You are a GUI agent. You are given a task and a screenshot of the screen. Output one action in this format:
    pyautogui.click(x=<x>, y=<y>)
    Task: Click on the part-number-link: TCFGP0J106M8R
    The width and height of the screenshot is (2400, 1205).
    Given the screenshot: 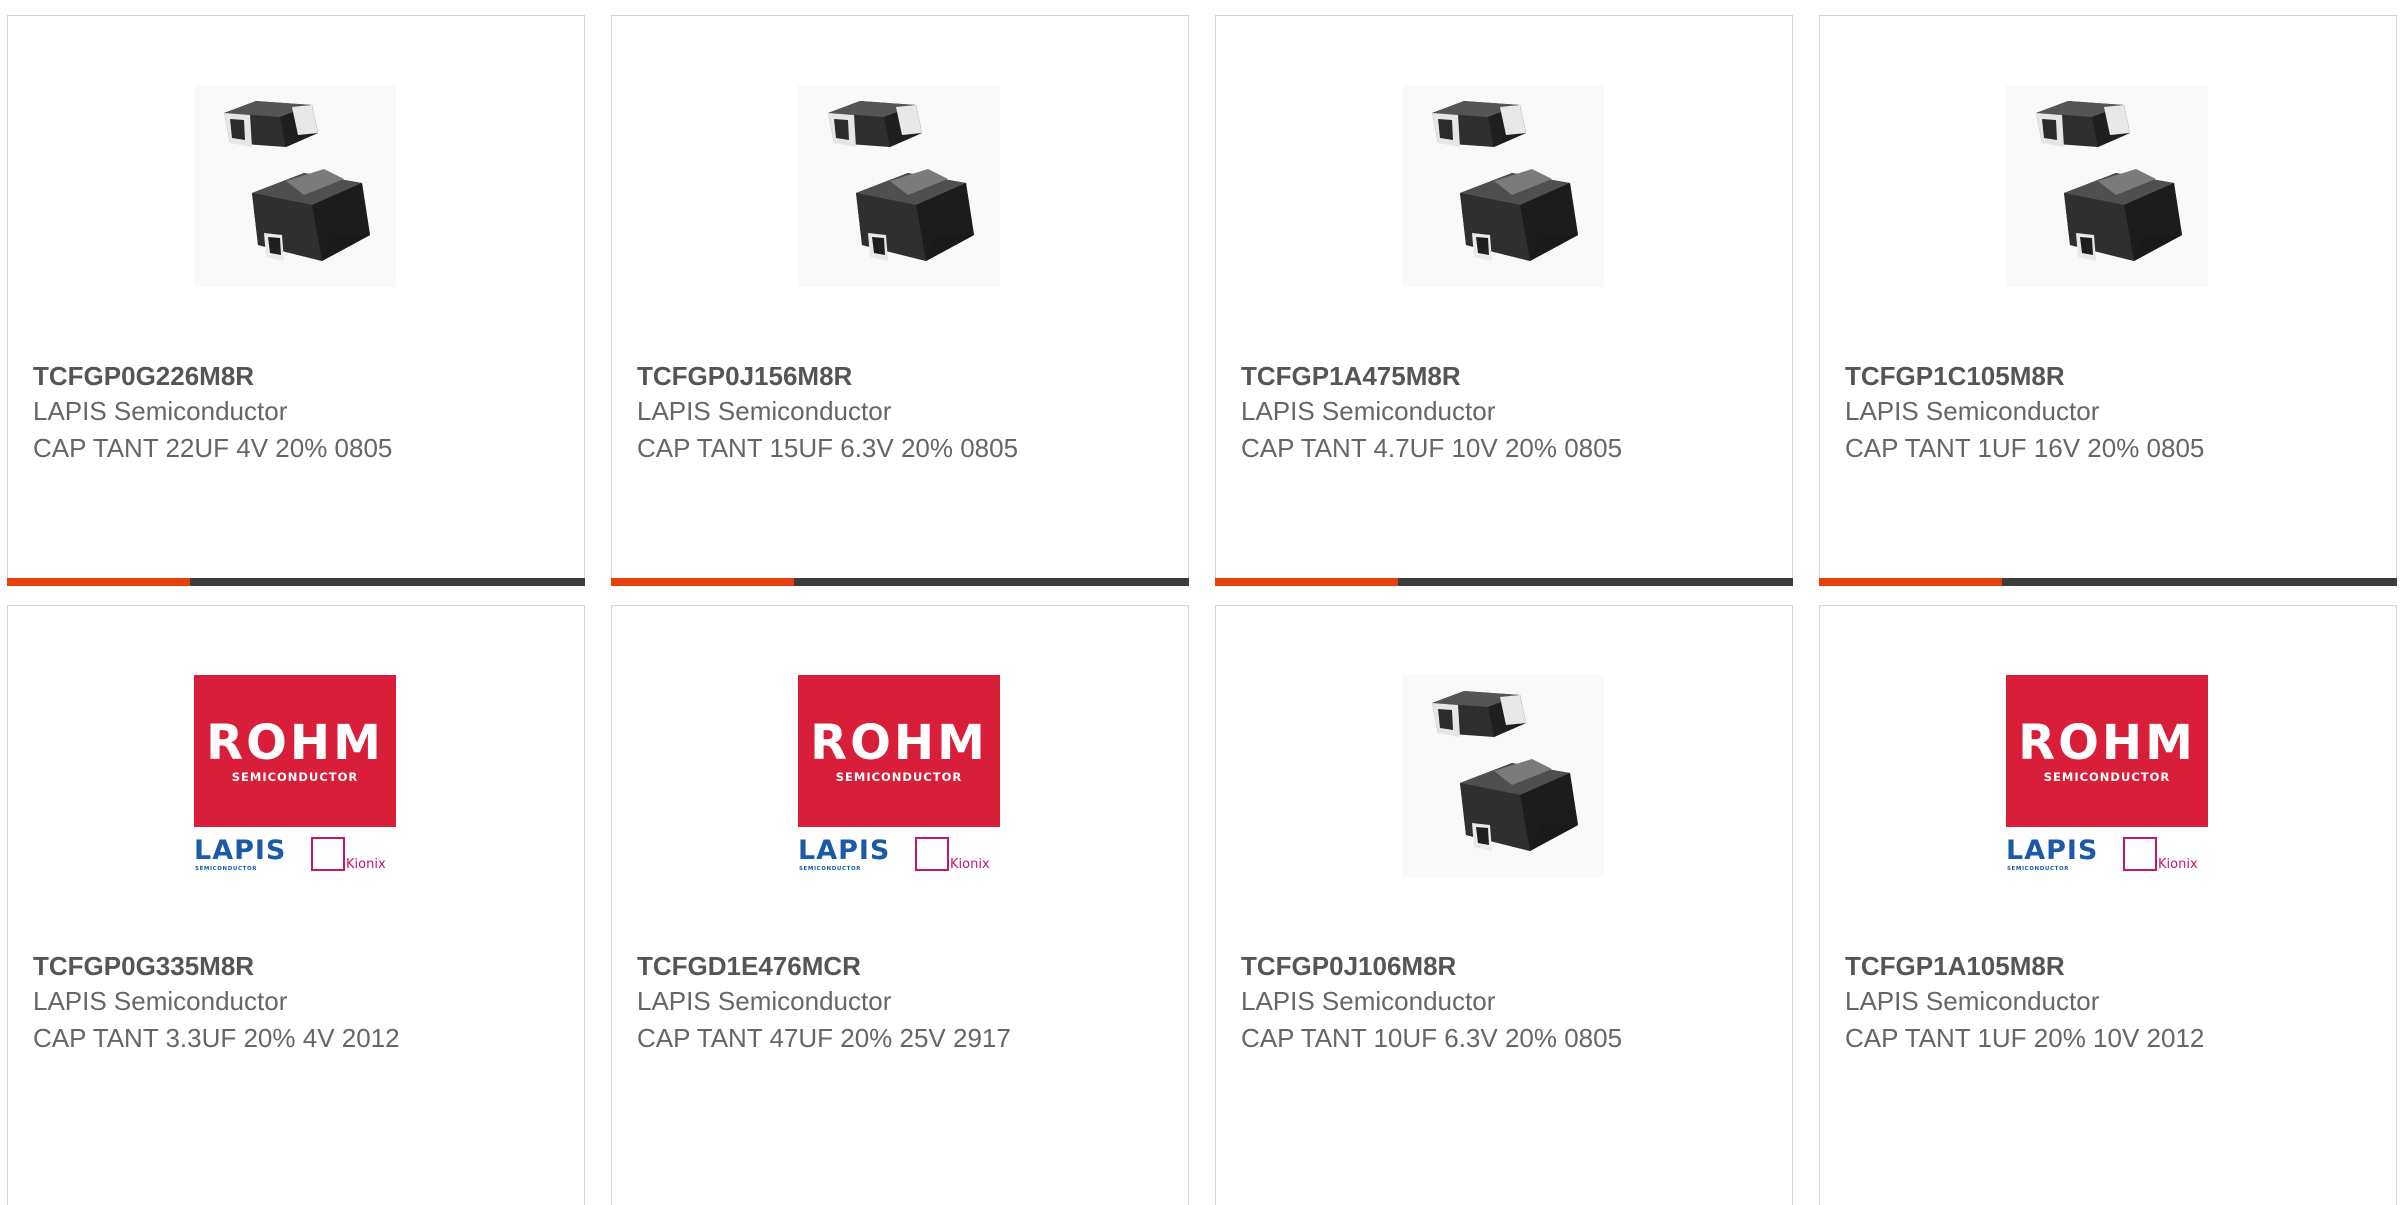 What is the action you would take?
    pyautogui.click(x=1506, y=966)
    